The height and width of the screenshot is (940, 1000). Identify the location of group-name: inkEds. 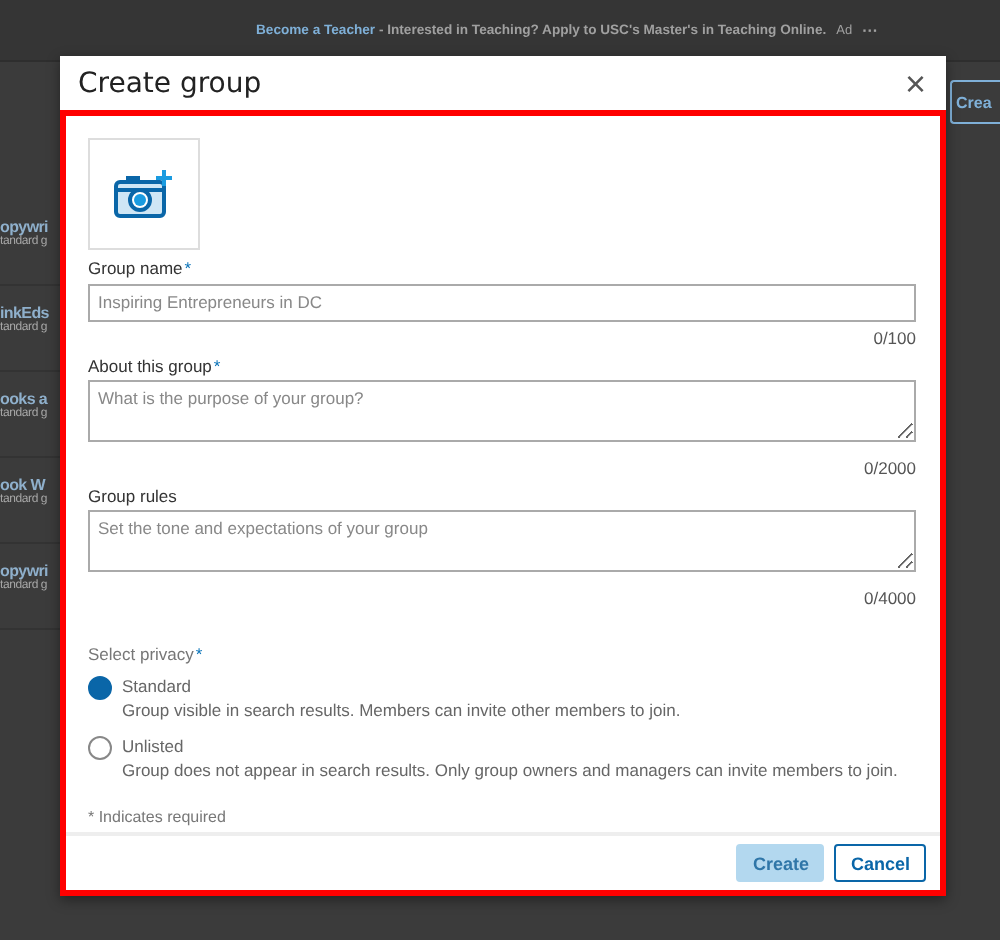
(30, 313).